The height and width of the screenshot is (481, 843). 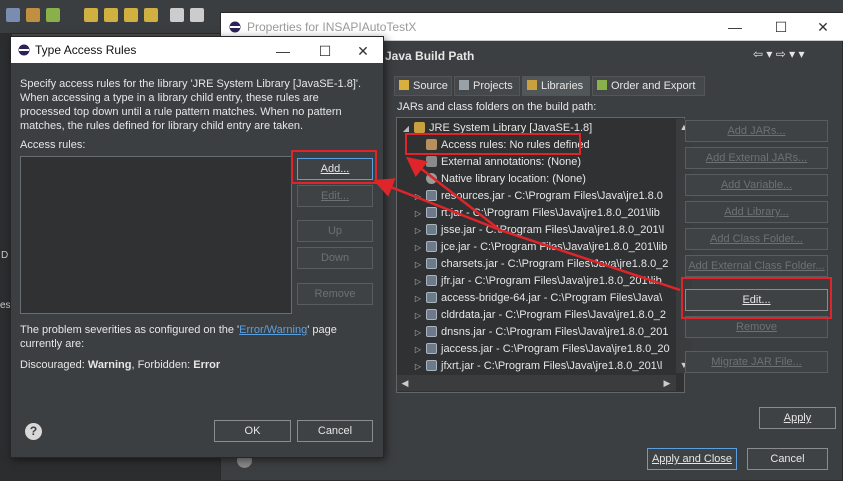 I want to click on tree-row-label: Native library location: (None), so click(x=513, y=179).